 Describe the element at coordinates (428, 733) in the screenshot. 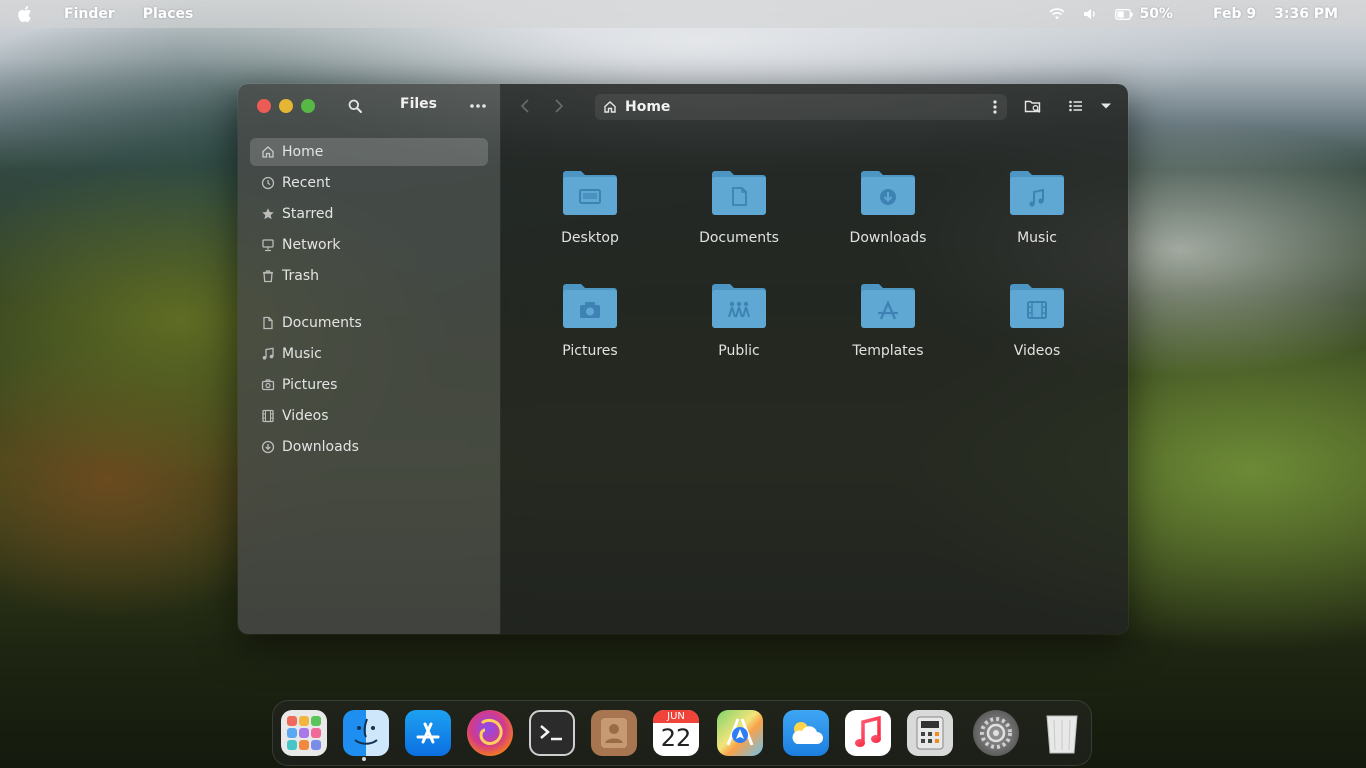

I see `app-store-icon` at that location.